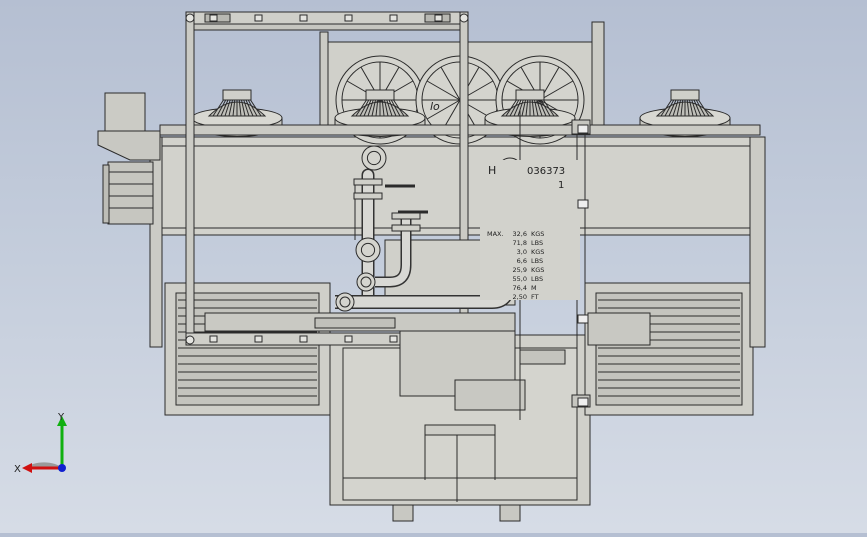  What do you see at coordinates (435, 106) in the screenshot?
I see `brand-fragment: lo` at bounding box center [435, 106].